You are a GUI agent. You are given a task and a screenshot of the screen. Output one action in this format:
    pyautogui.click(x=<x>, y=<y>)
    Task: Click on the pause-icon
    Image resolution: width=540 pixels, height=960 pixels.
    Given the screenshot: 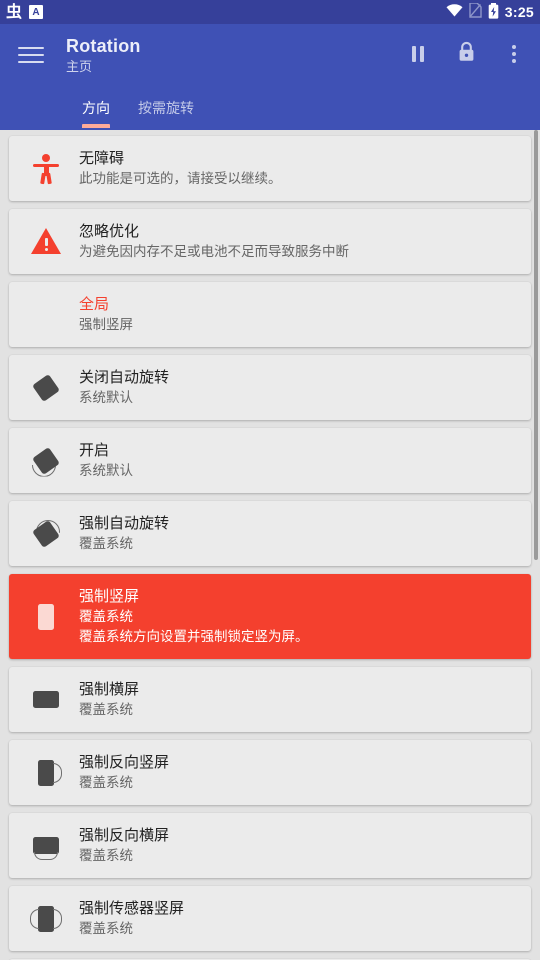 What is the action you would take?
    pyautogui.click(x=418, y=54)
    